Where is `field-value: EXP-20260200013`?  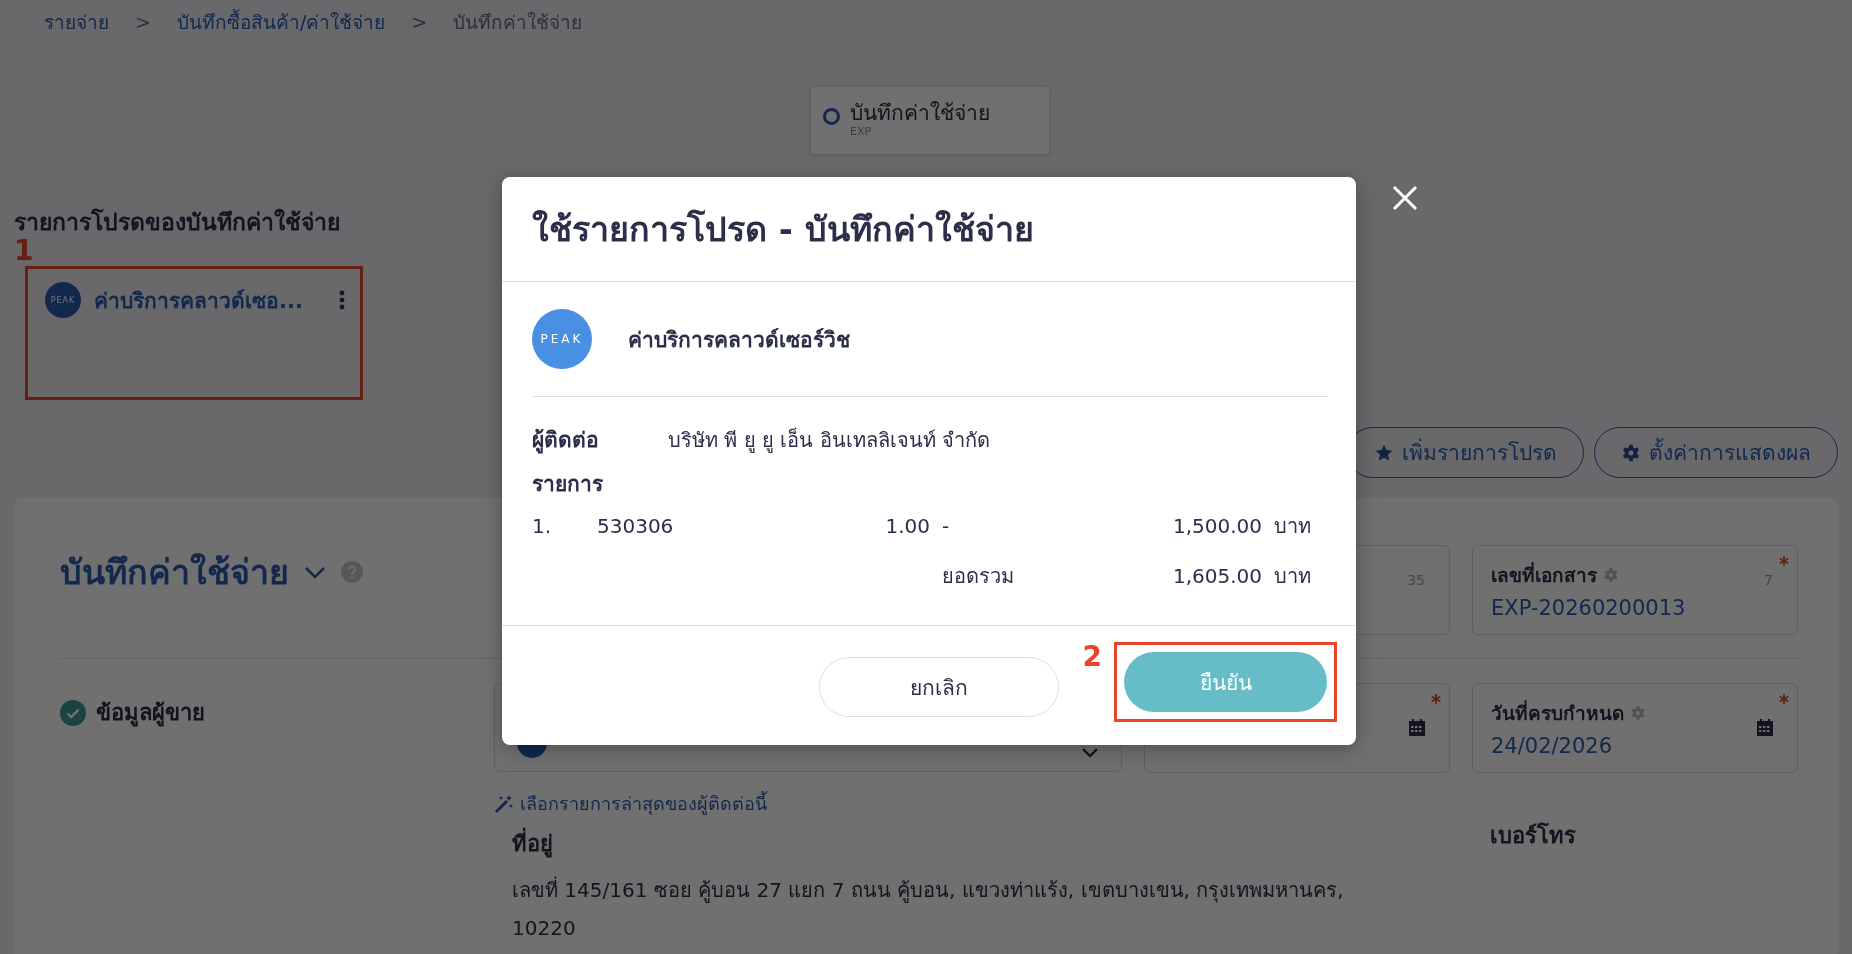
field-value: EXP-20260200013 is located at coordinates (1589, 608).